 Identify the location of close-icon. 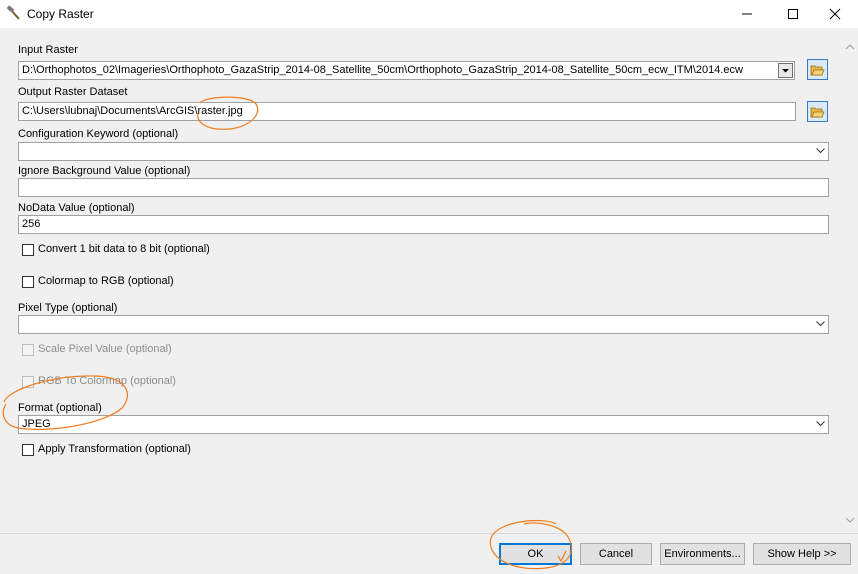
(835, 14).